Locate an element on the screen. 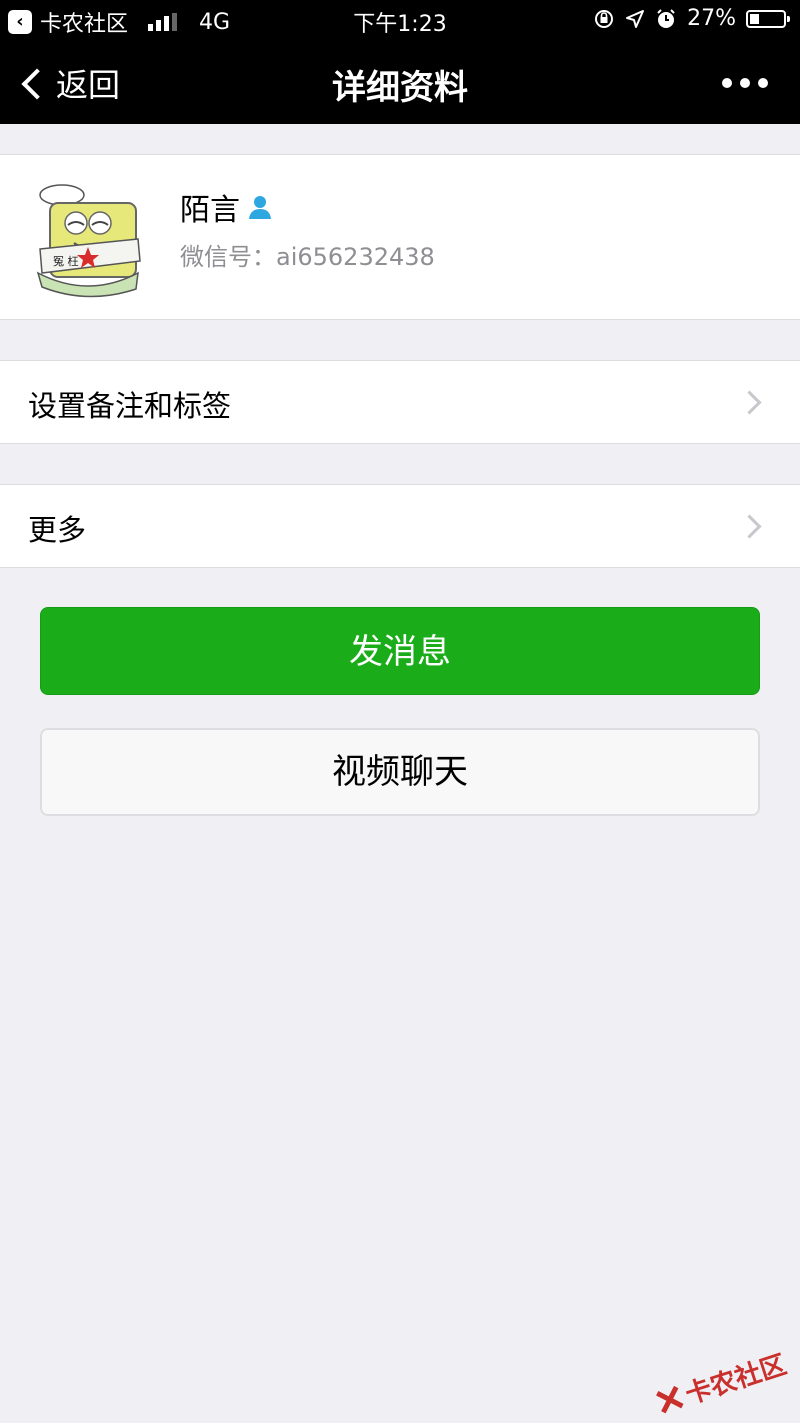  name-row: 陌言 is located at coordinates (227, 207).